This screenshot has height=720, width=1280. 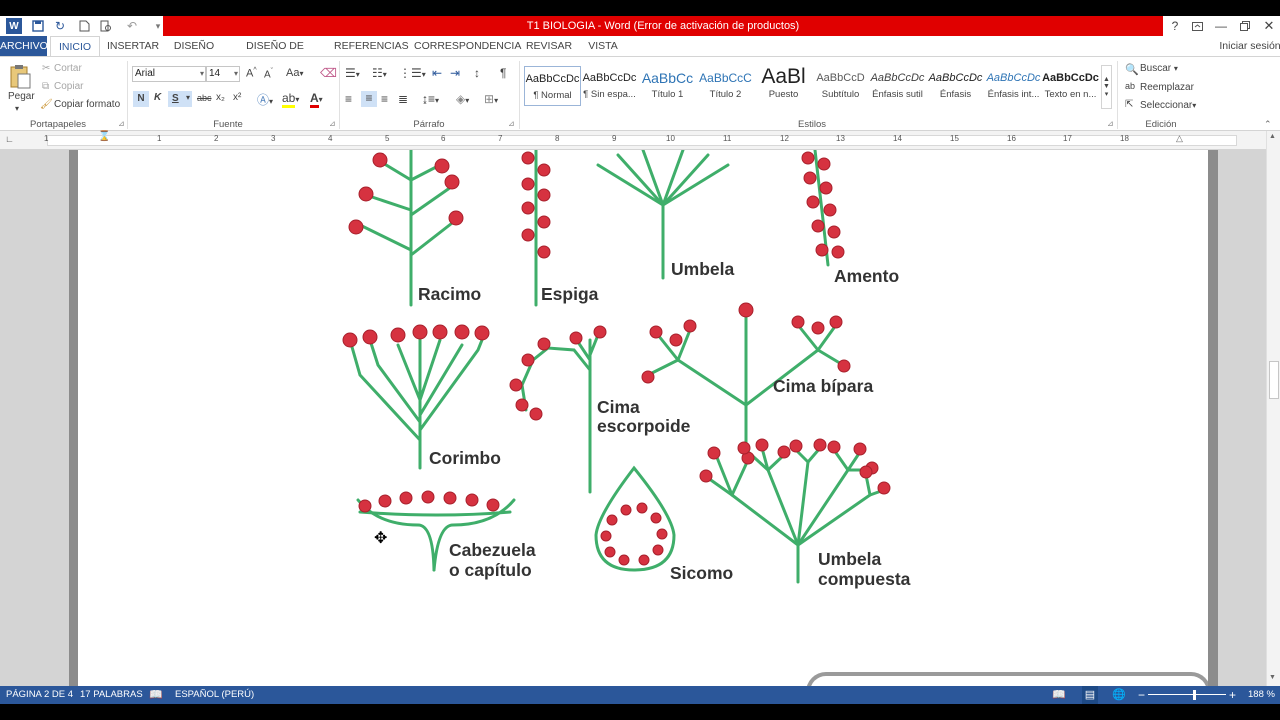 I want to click on multilevel-list-icon: ⋮☰▾, so click(x=412, y=73).